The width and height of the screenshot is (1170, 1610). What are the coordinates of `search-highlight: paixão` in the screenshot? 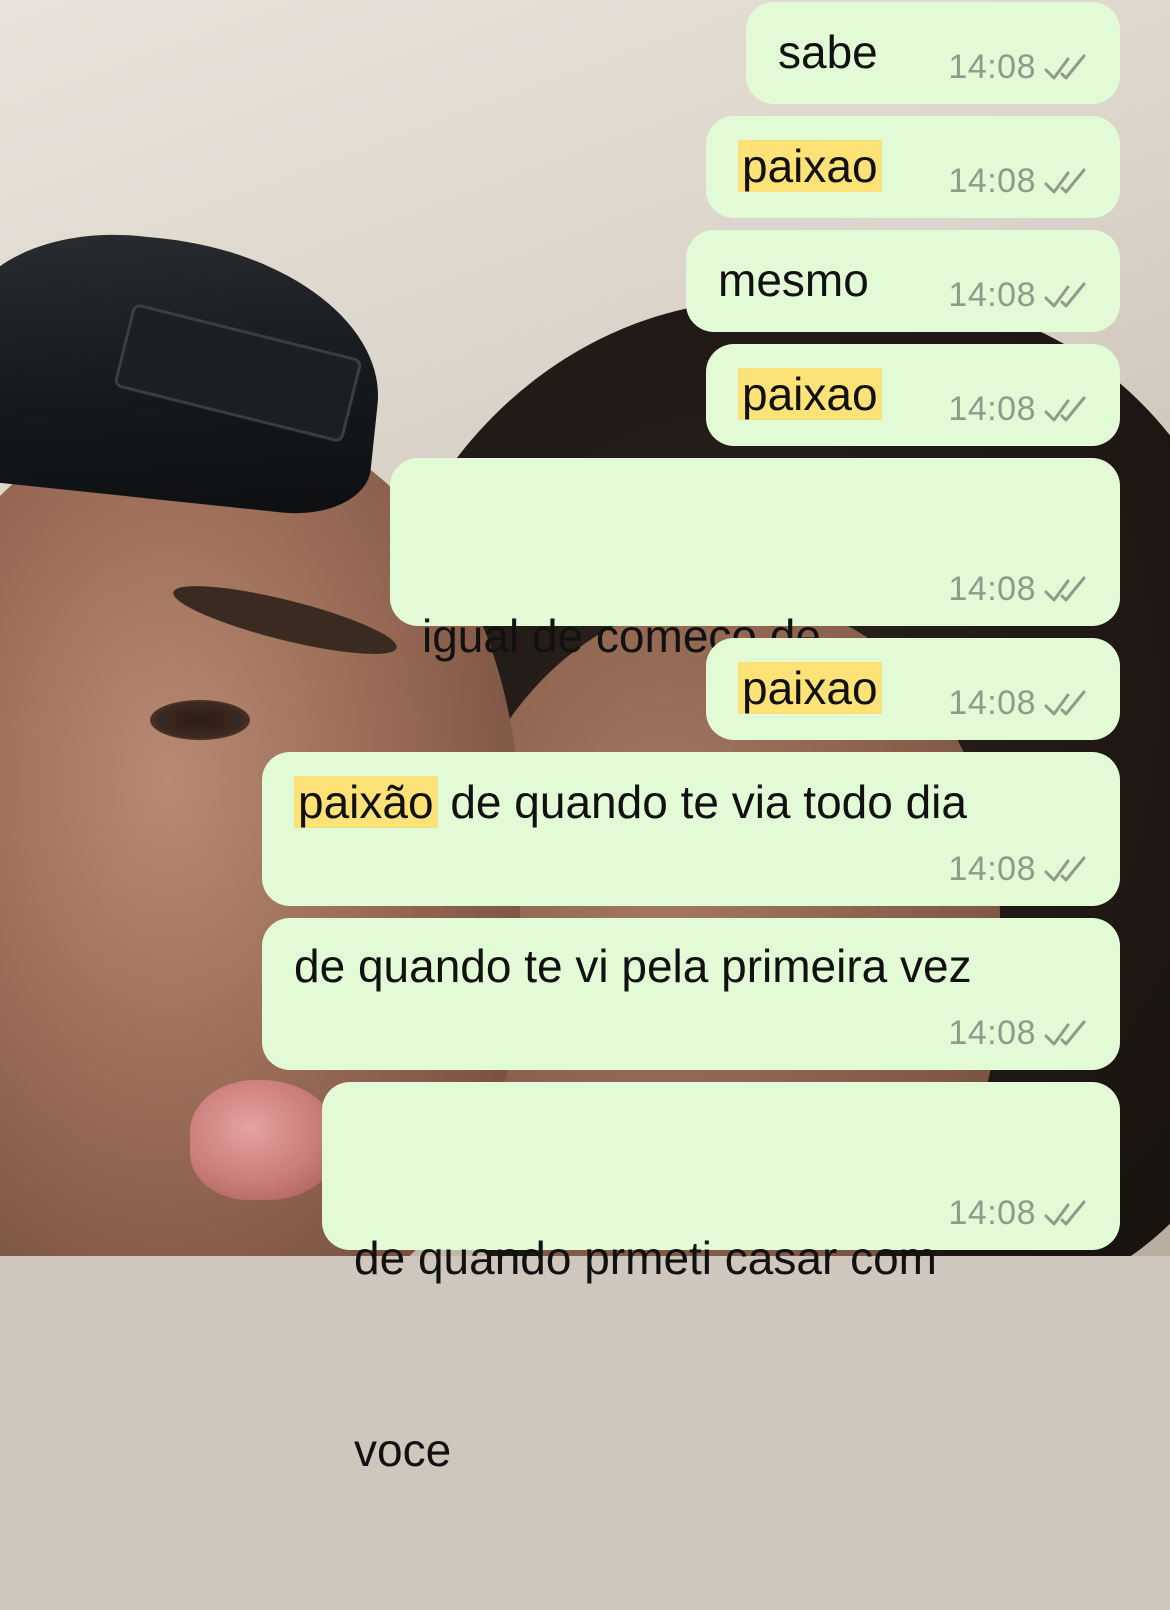 It's located at (366, 802).